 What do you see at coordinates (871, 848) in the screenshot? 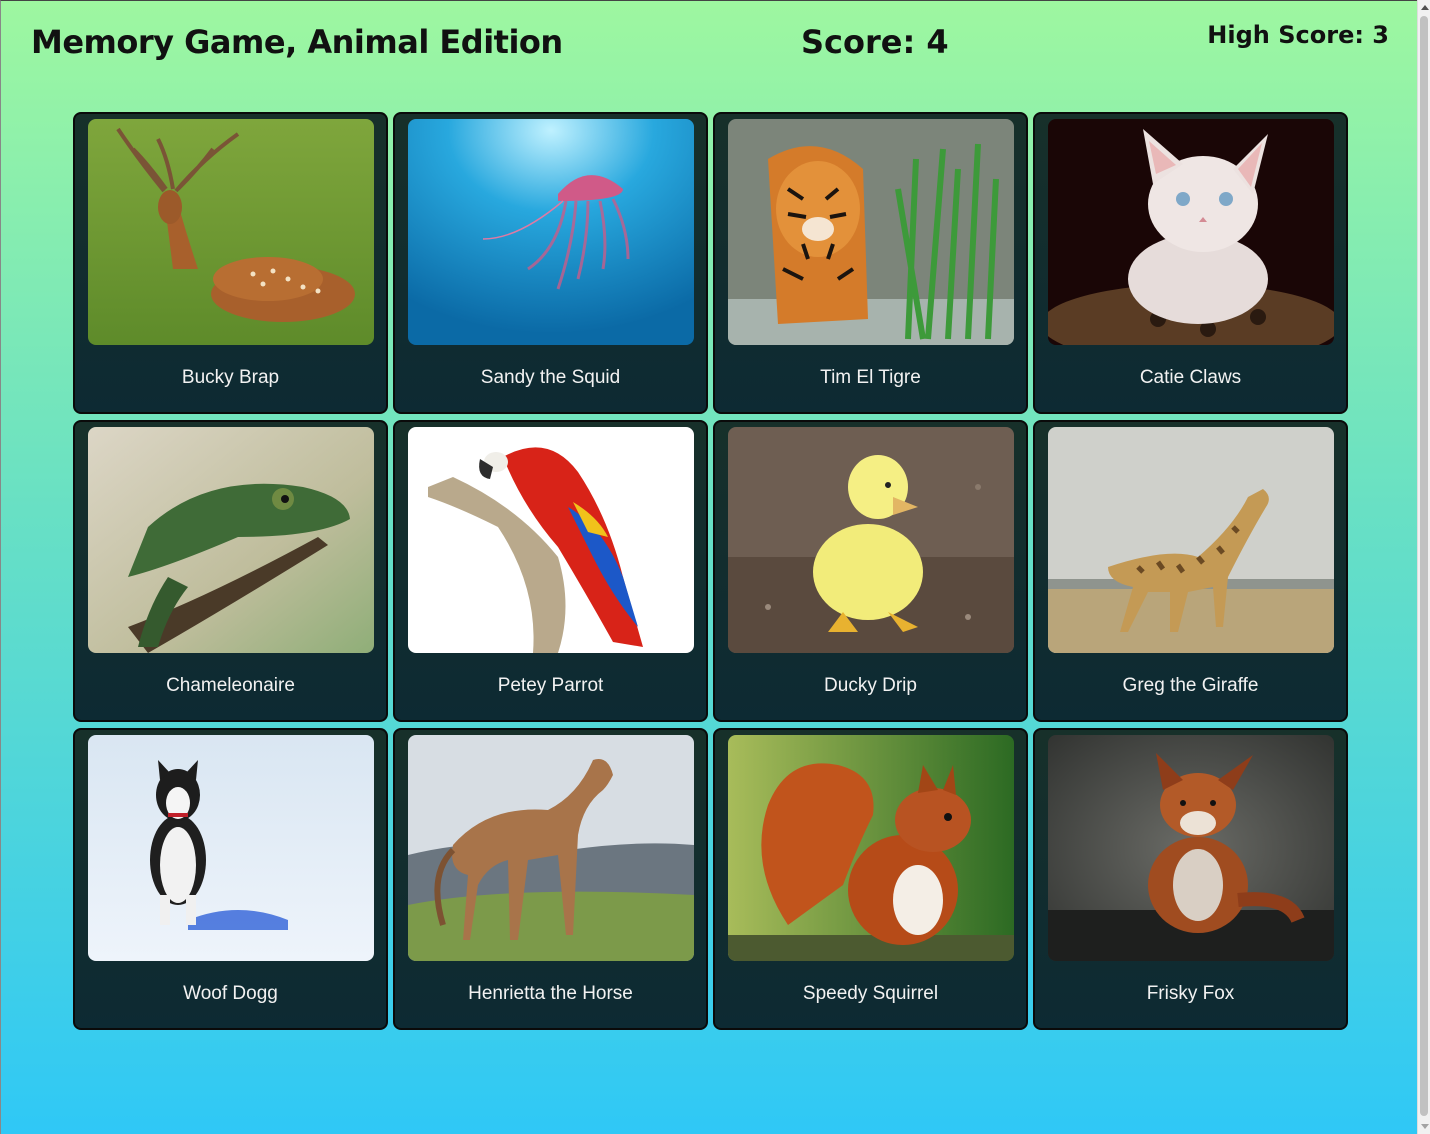
I see `squirrel-photo` at bounding box center [871, 848].